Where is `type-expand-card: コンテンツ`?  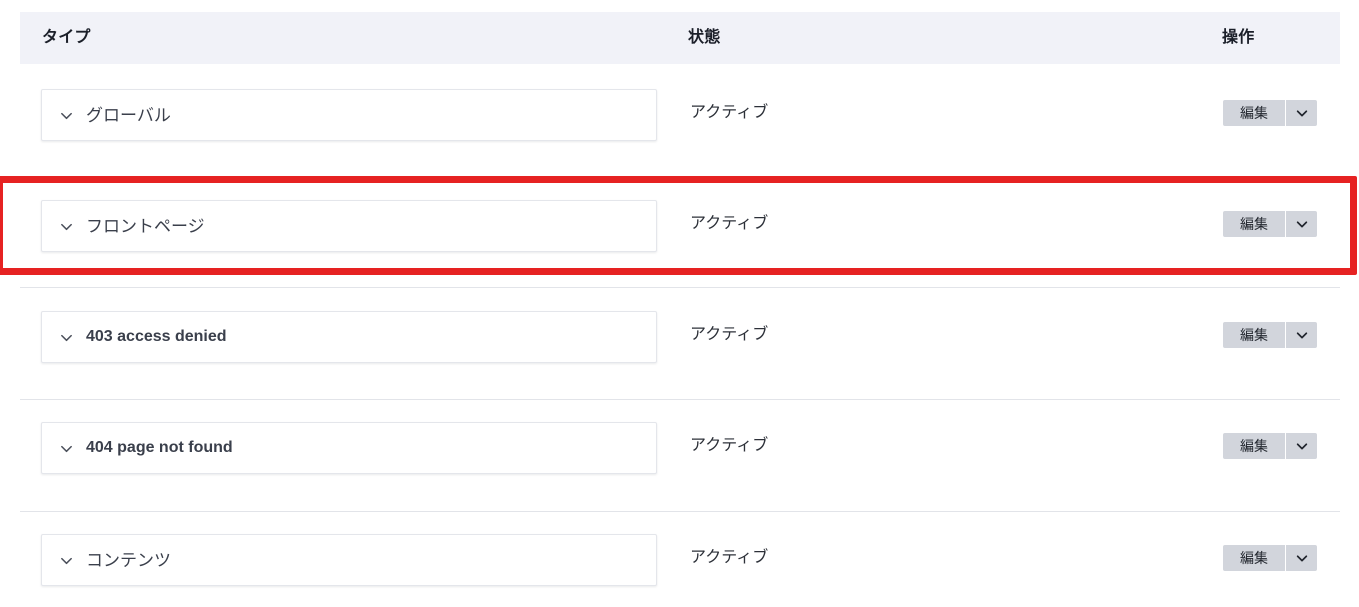 type-expand-card: コンテンツ is located at coordinates (349, 560).